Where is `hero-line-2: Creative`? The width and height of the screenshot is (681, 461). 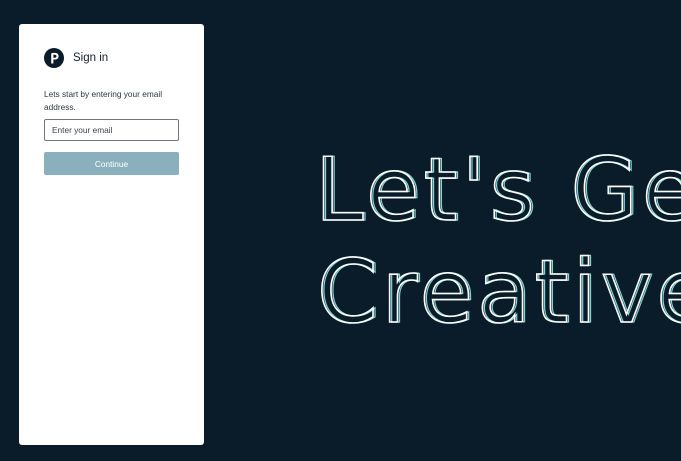 hero-line-2: Creative is located at coordinates (499, 292).